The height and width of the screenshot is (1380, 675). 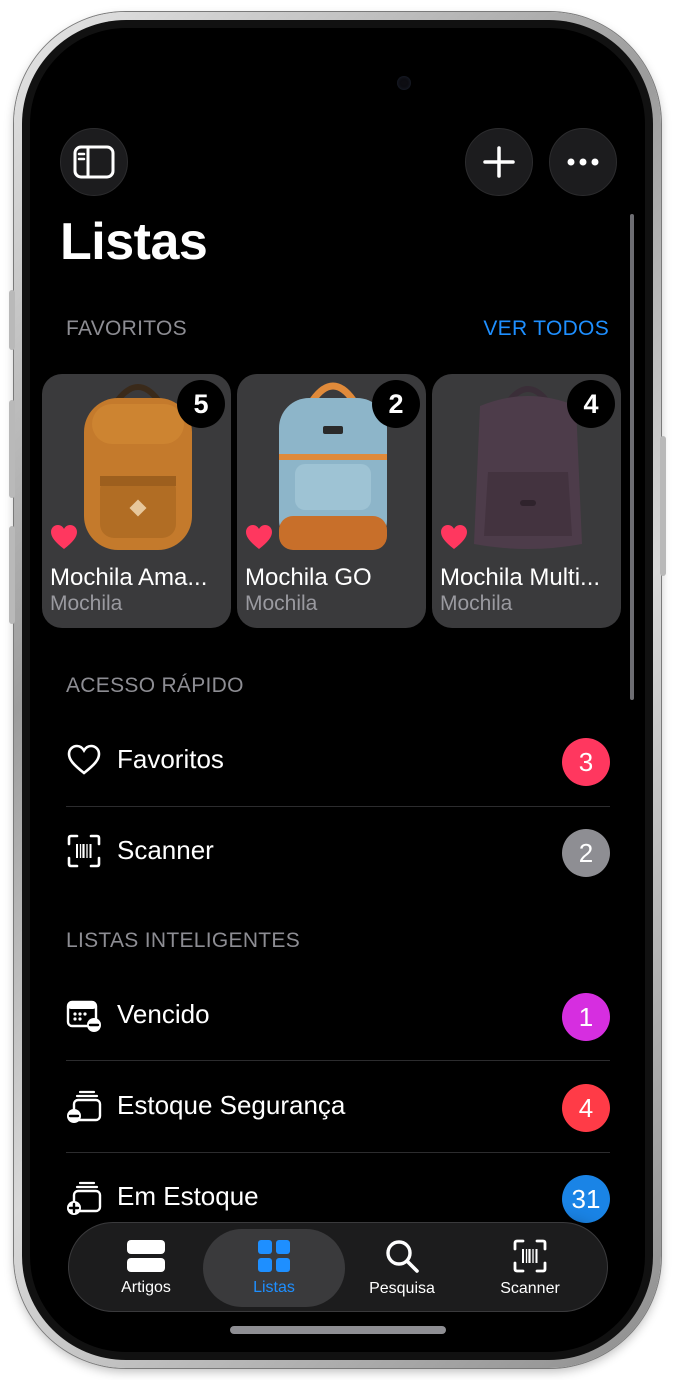 I want to click on ellipsis-icon, so click(x=583, y=162).